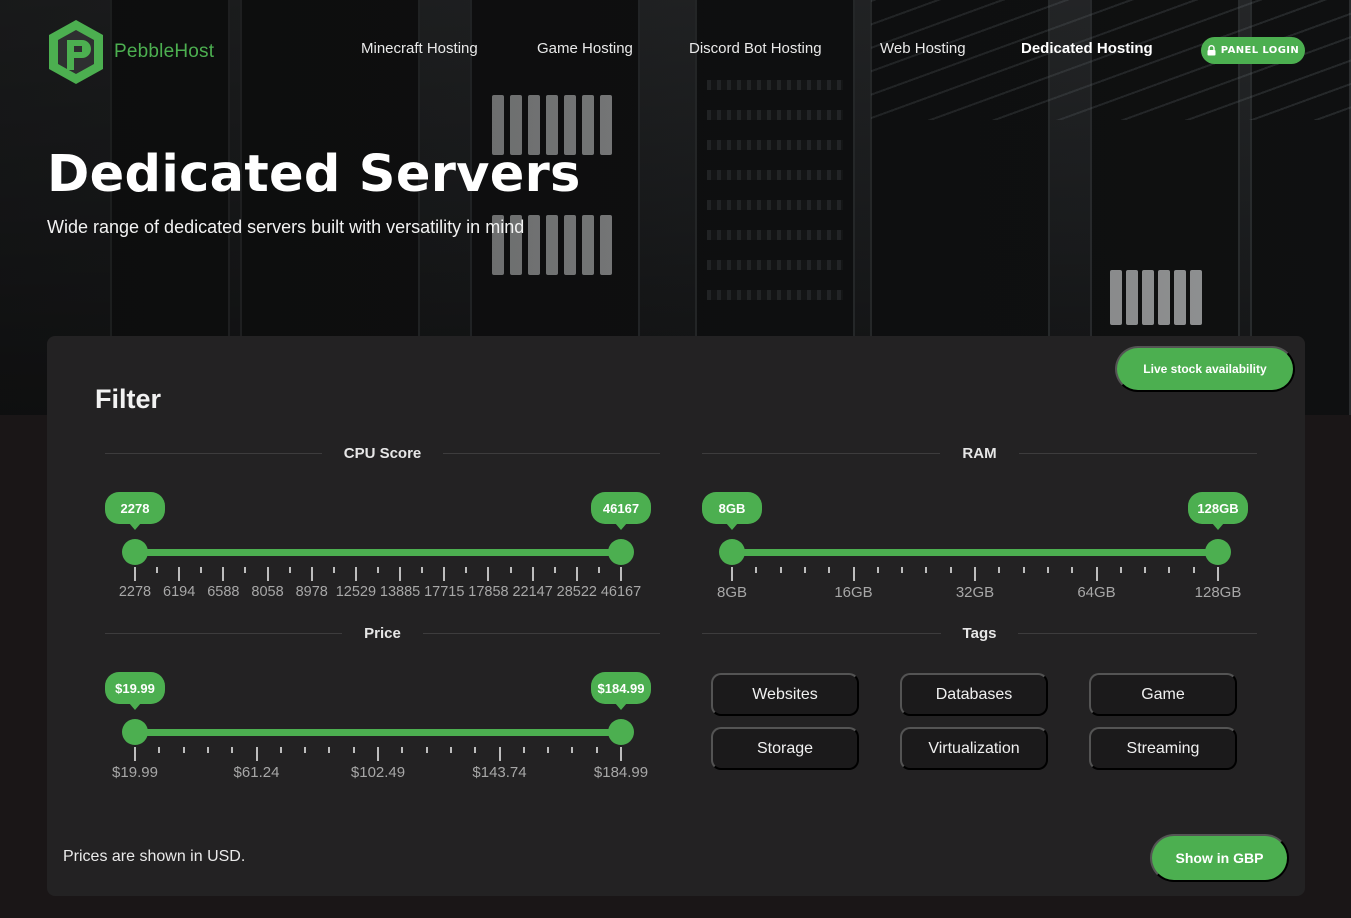 The height and width of the screenshot is (918, 1351). What do you see at coordinates (154, 856) in the screenshot?
I see `prices-currency-note: Prices are shown in USD.` at bounding box center [154, 856].